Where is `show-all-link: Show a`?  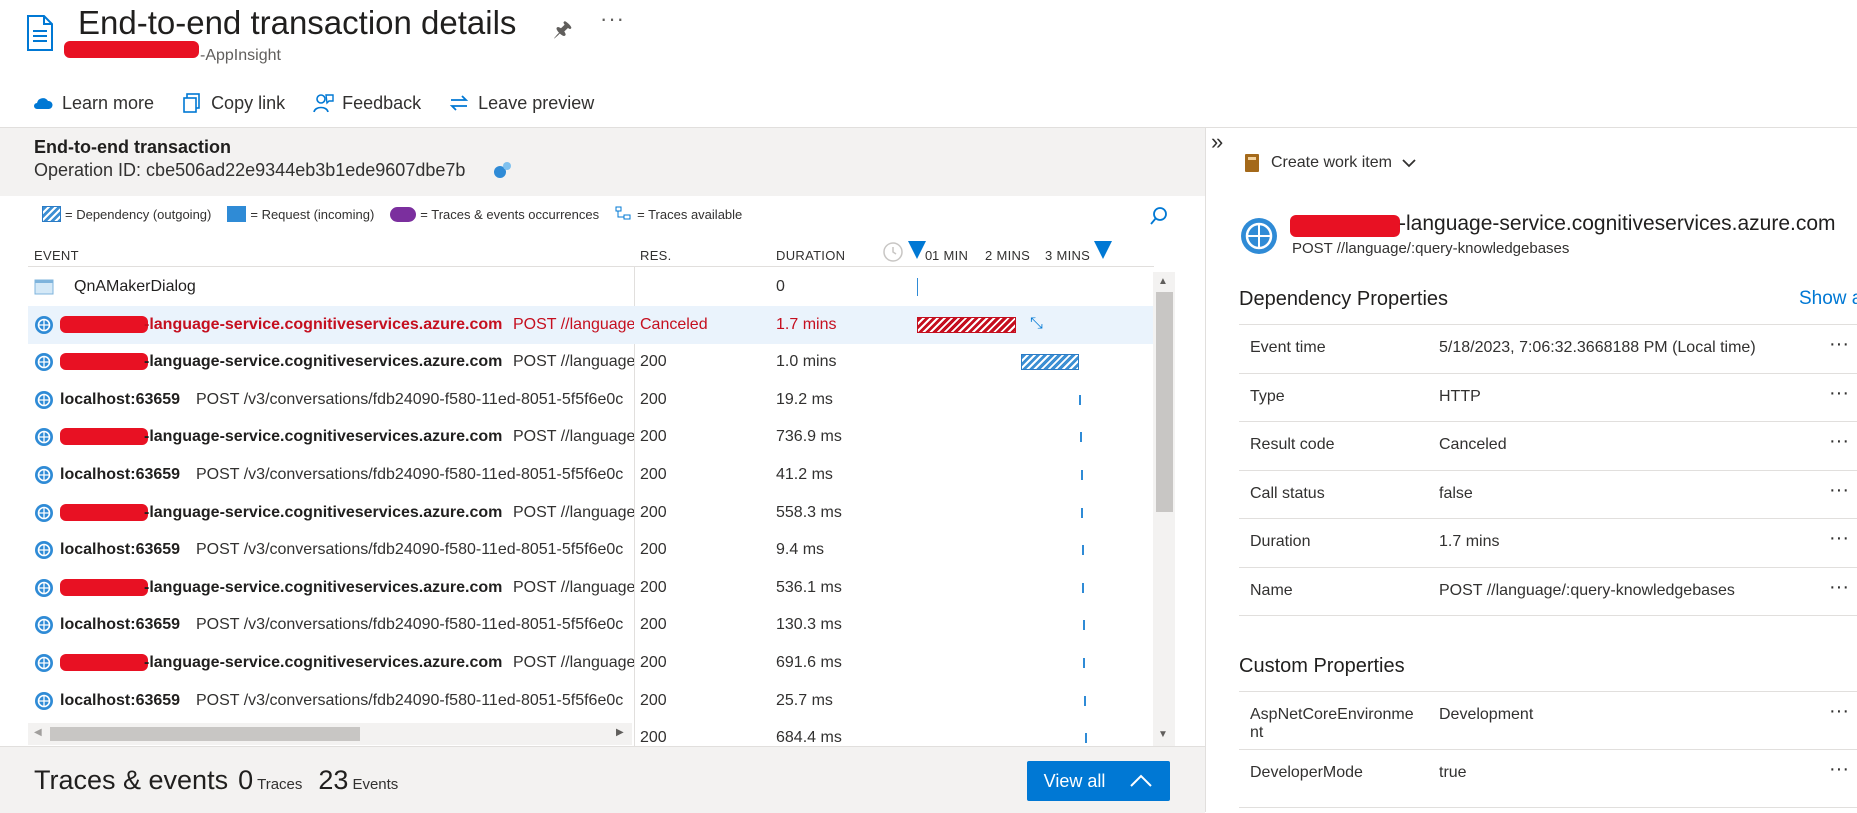
show-all-link: Show a is located at coordinates (1828, 299).